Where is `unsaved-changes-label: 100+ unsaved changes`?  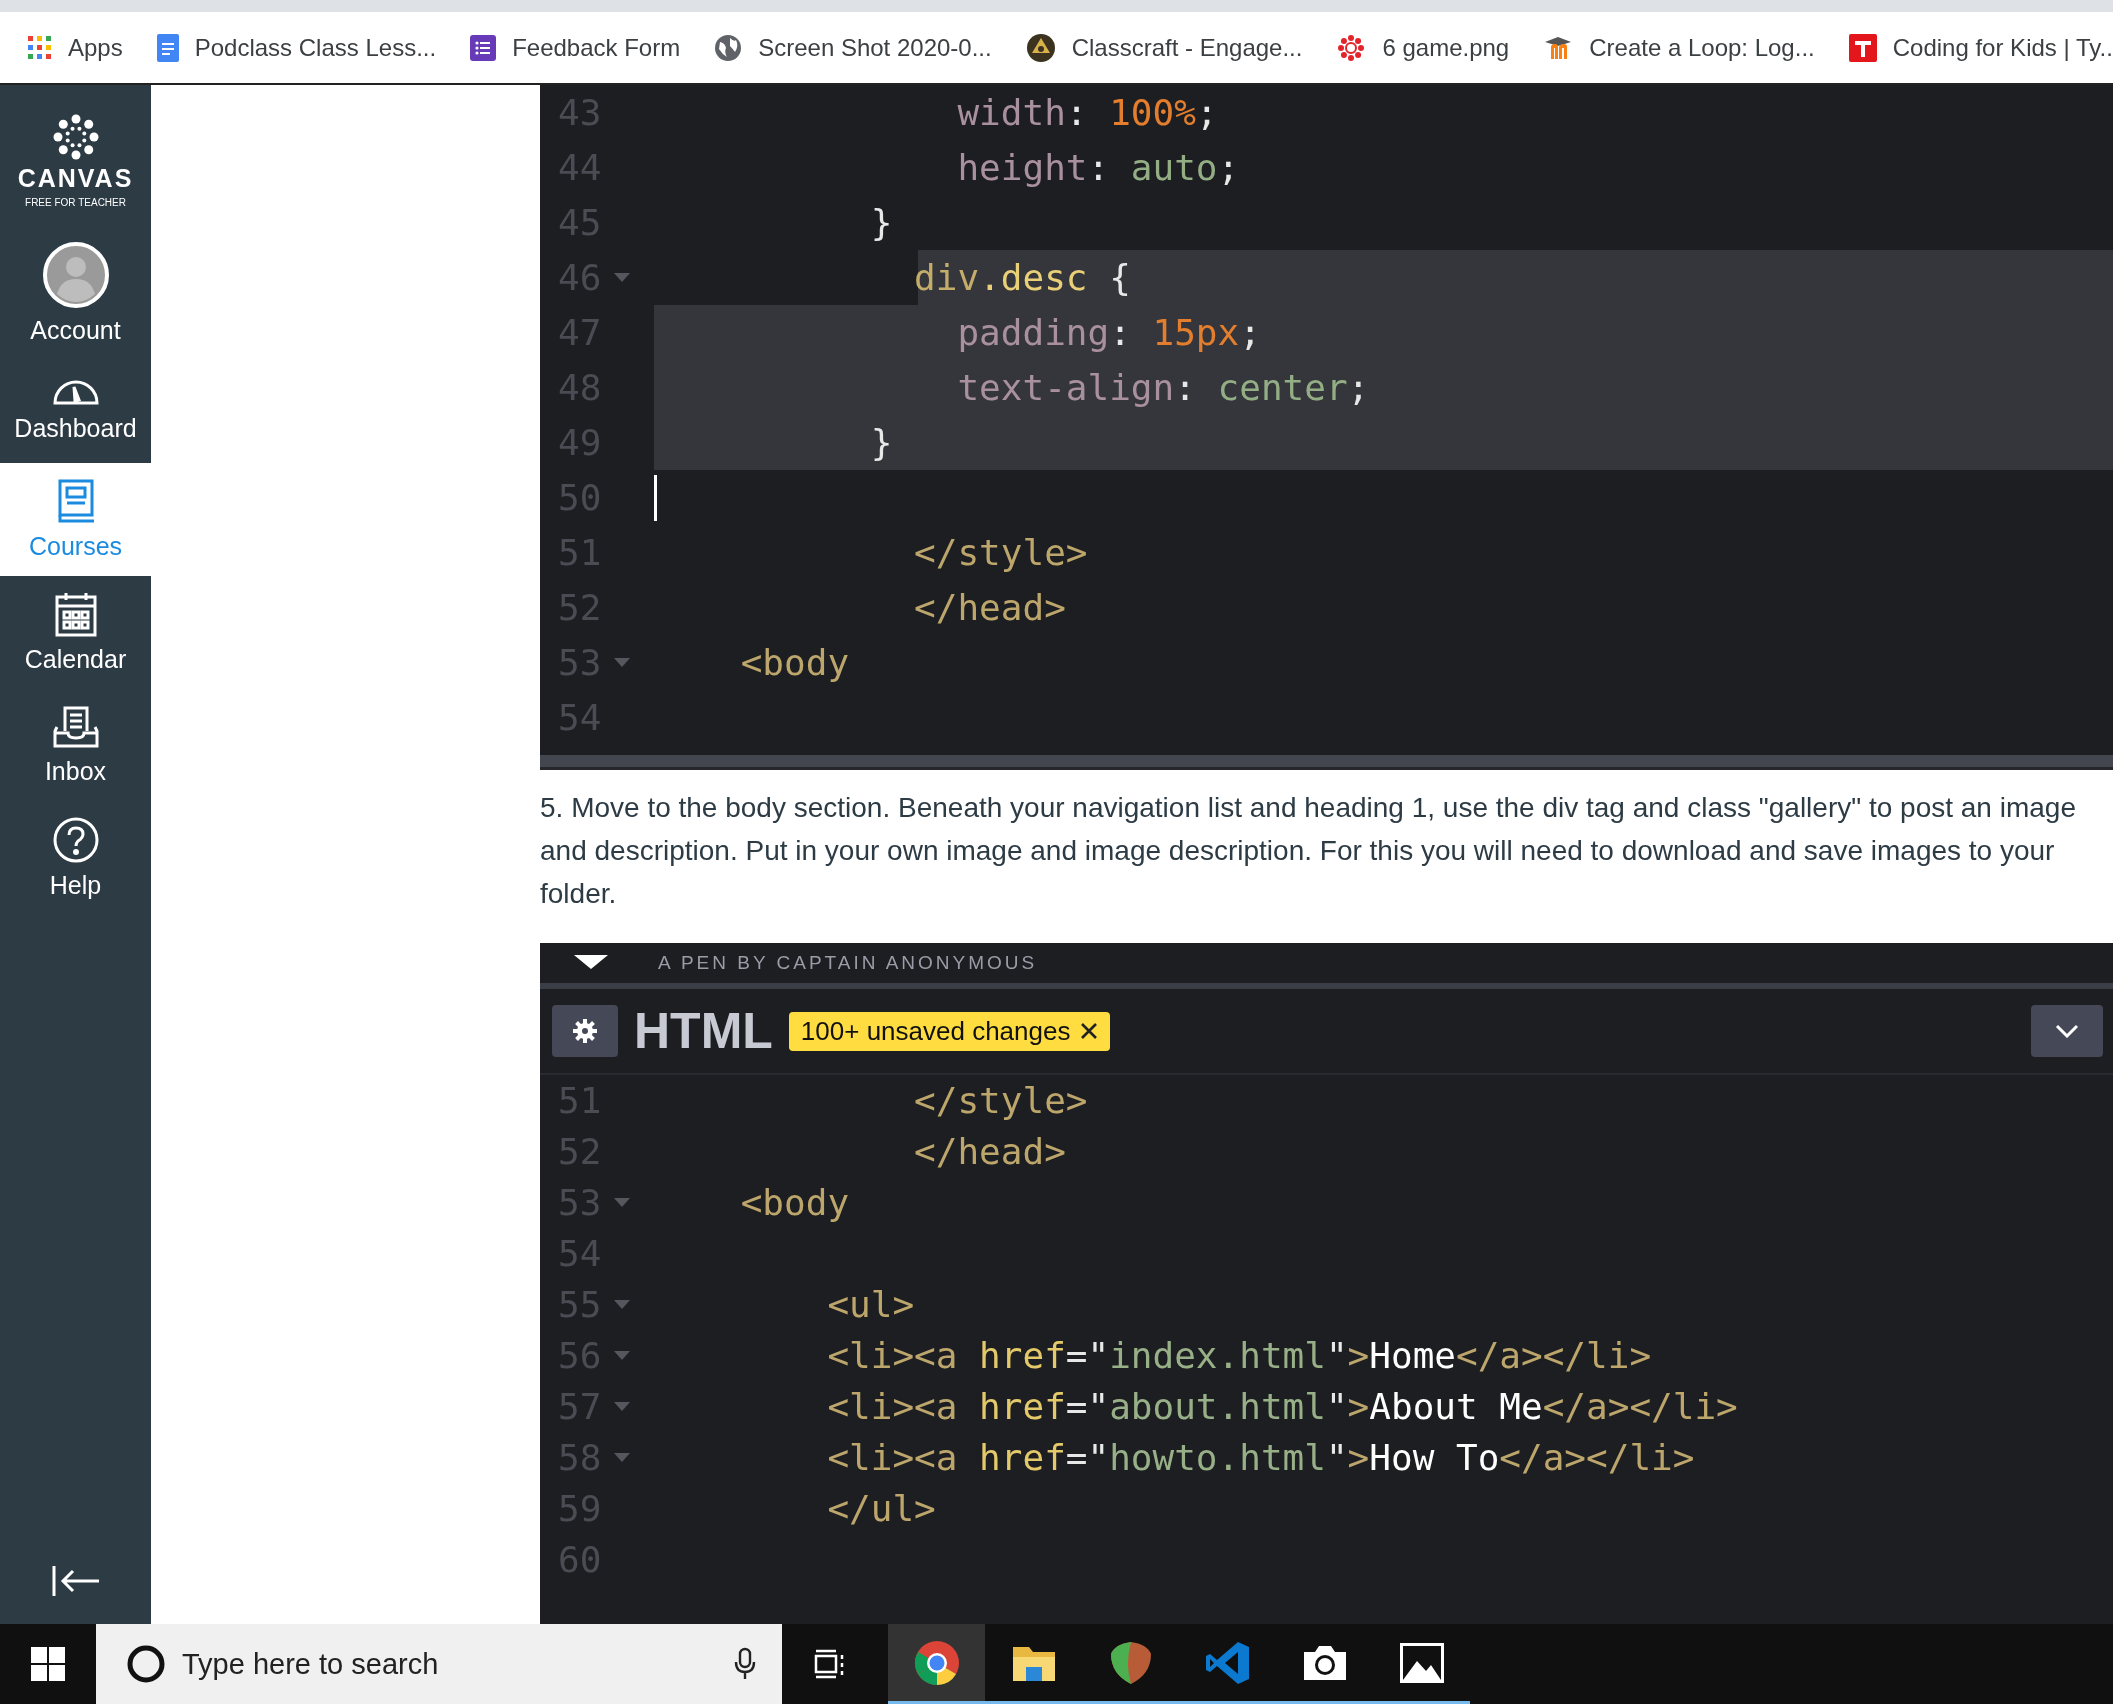
unsaved-changes-label: 100+ unsaved changes is located at coordinates (935, 1031).